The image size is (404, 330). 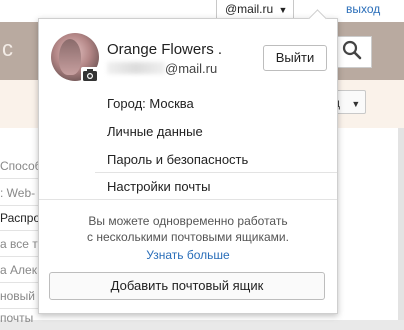 I want to click on redacted-email, so click(x=136, y=68).